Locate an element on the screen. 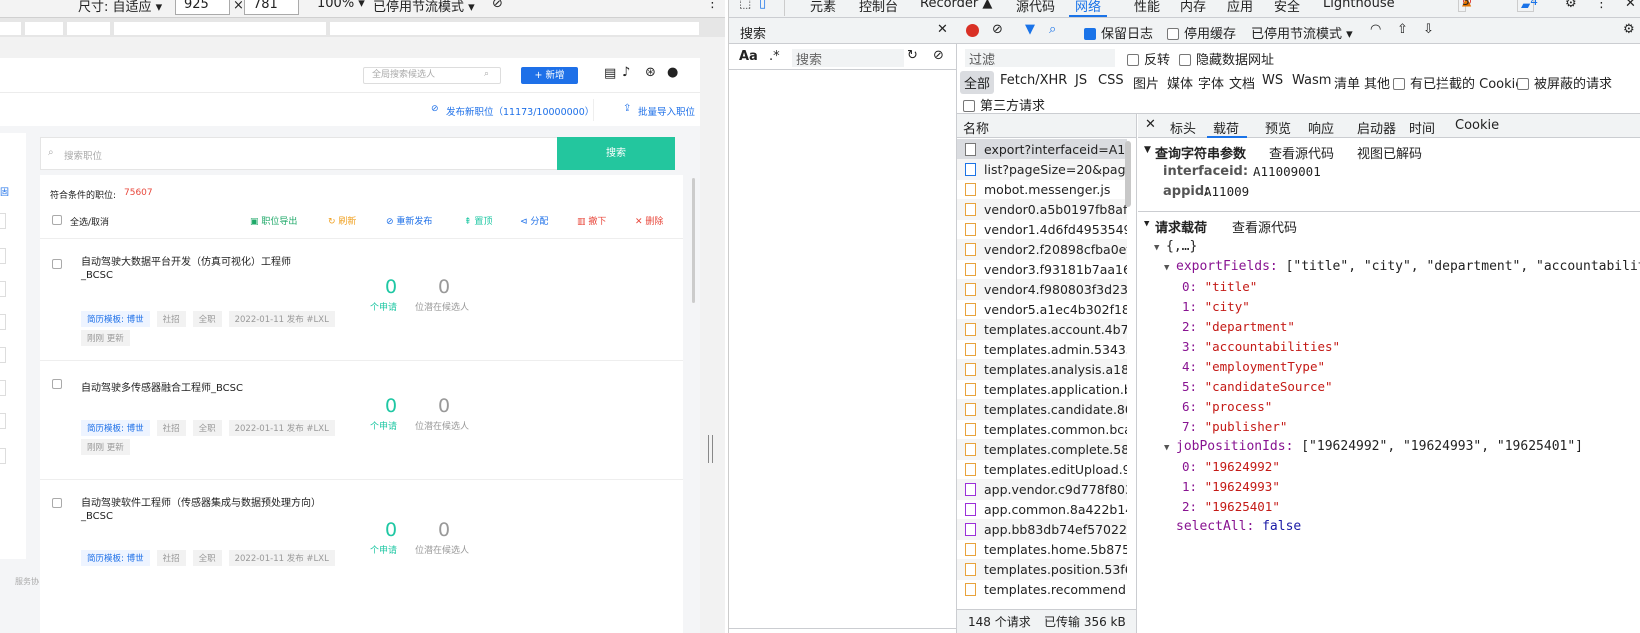 The height and width of the screenshot is (633, 1640). query-view-source: 查看源代码 is located at coordinates (1301, 152).